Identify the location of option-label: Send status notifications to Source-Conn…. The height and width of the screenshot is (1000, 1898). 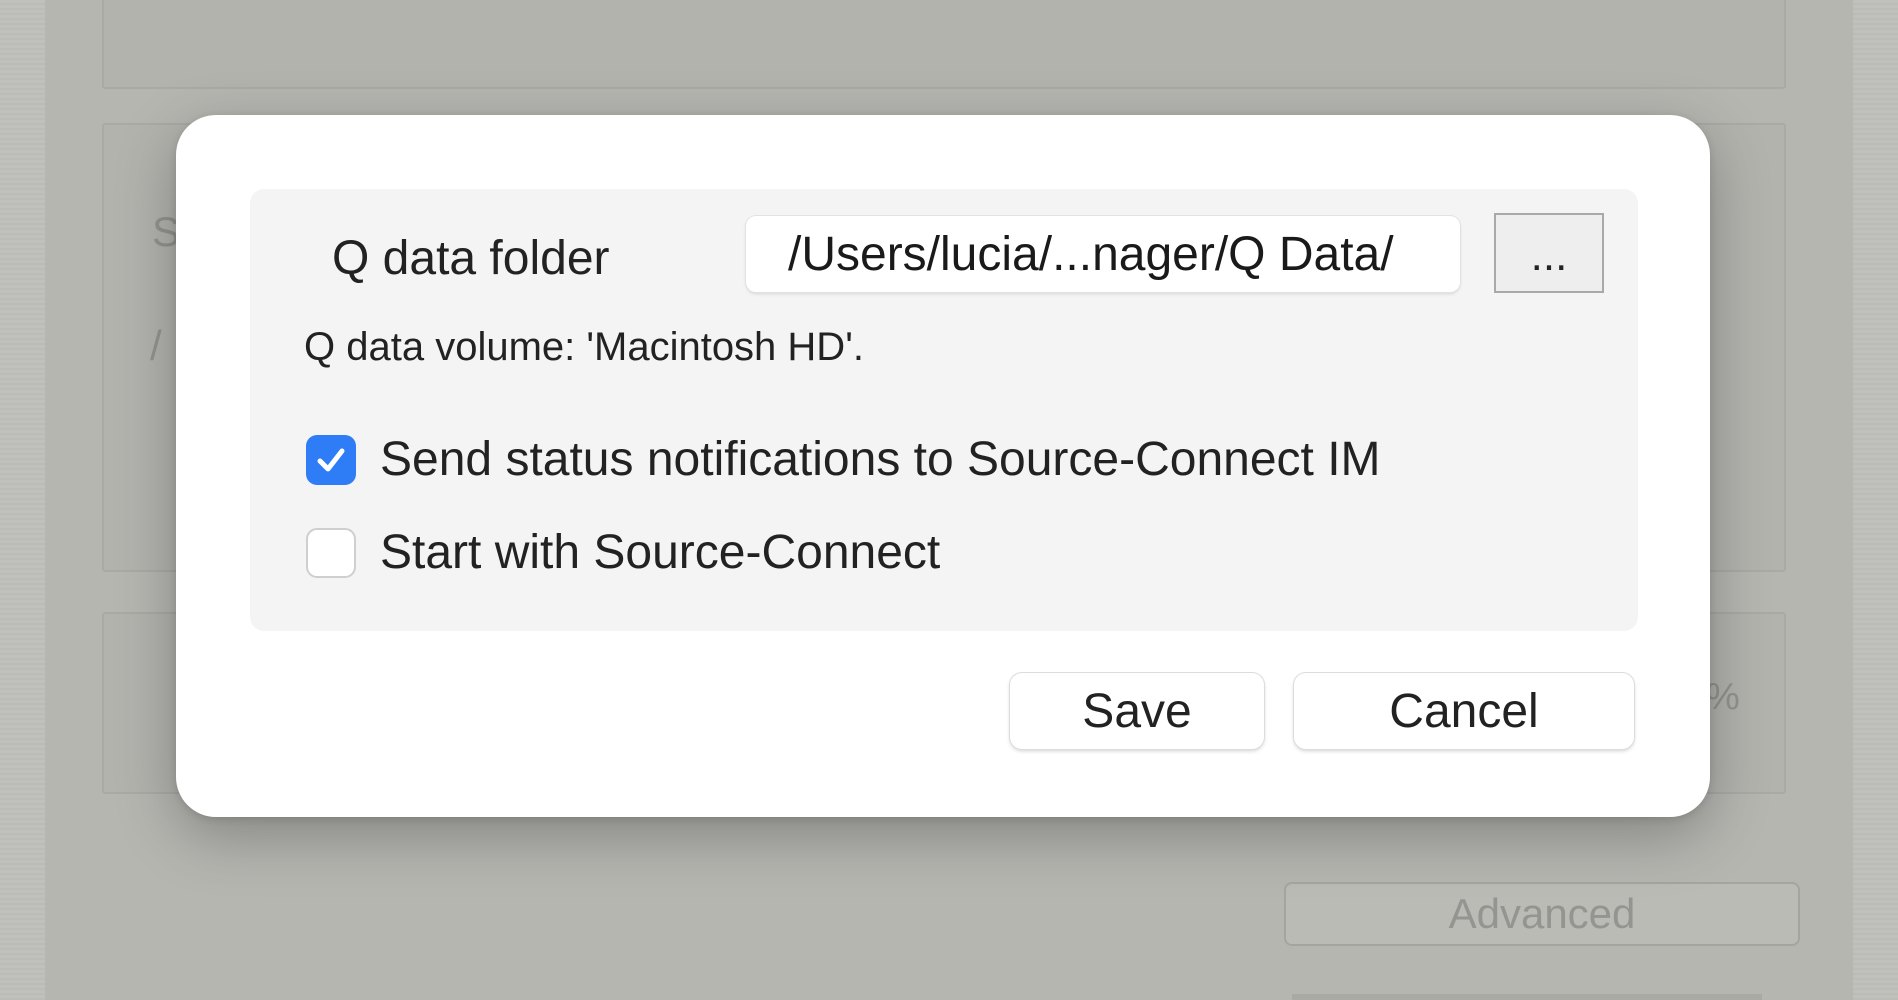
(880, 459).